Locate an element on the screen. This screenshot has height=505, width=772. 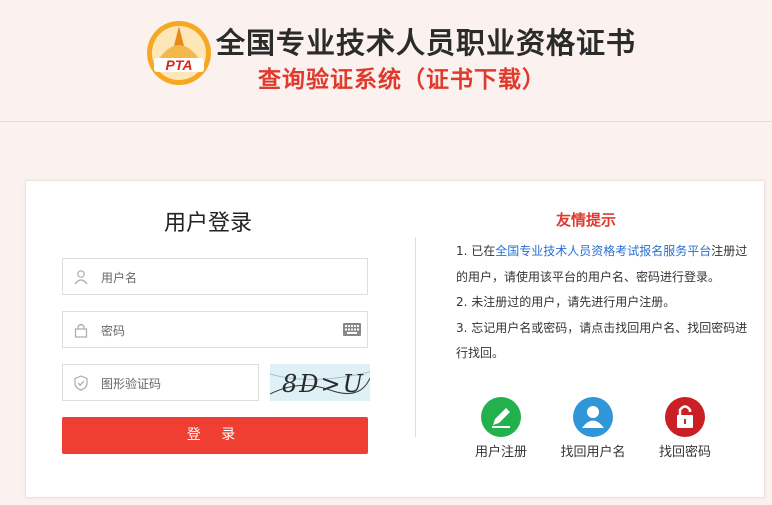
username-field: 用户名 is located at coordinates (215, 276).